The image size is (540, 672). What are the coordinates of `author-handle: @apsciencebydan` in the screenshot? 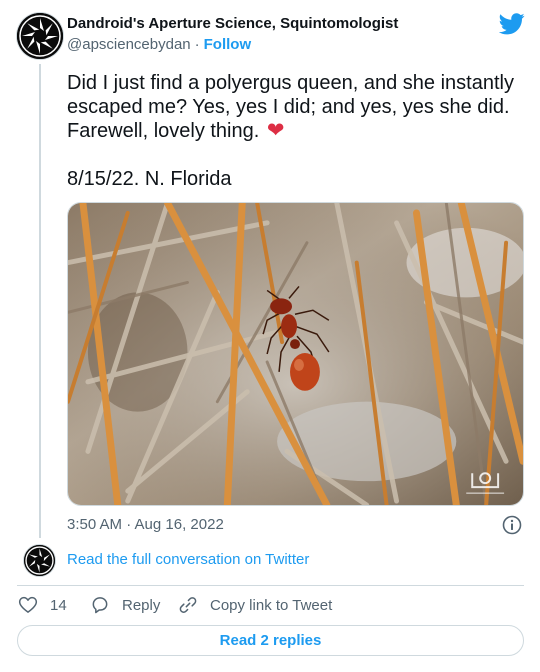 It's located at (129, 44).